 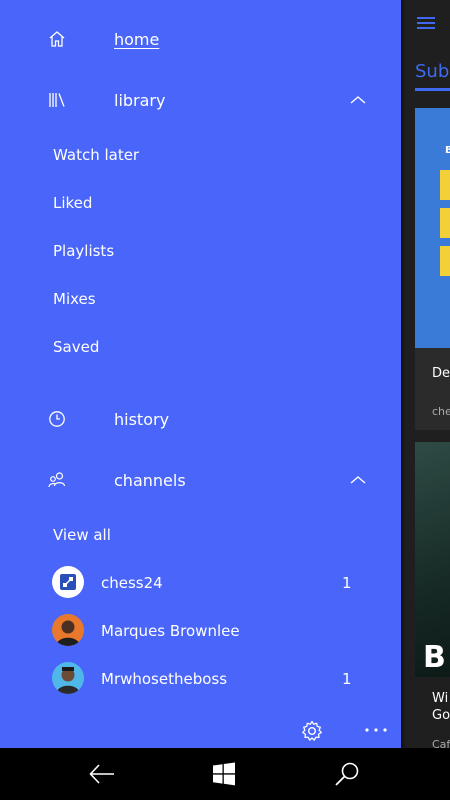 What do you see at coordinates (224, 774) in the screenshot?
I see `windows-start-icon` at bounding box center [224, 774].